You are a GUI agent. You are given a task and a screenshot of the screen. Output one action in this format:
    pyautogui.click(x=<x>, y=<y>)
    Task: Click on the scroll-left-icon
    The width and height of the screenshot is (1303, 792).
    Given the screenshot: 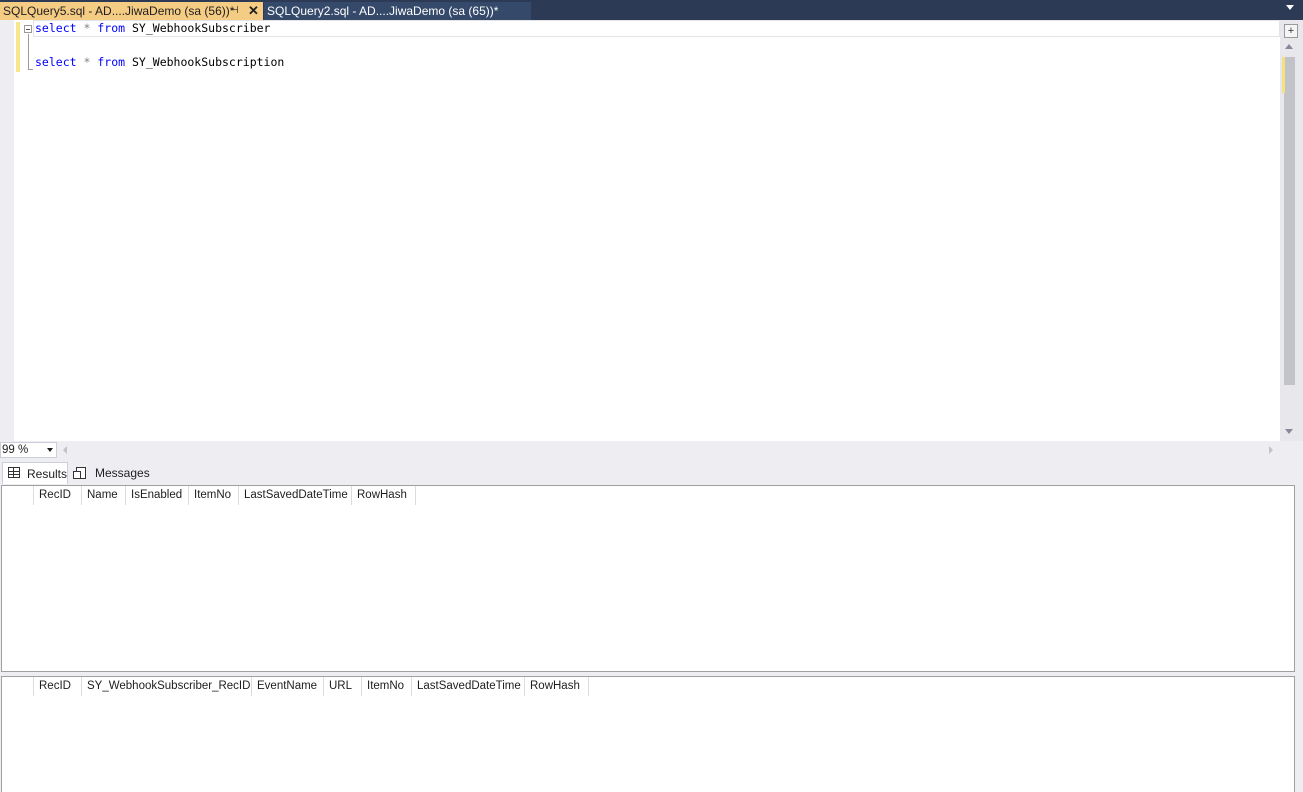 What is the action you would take?
    pyautogui.click(x=65, y=450)
    